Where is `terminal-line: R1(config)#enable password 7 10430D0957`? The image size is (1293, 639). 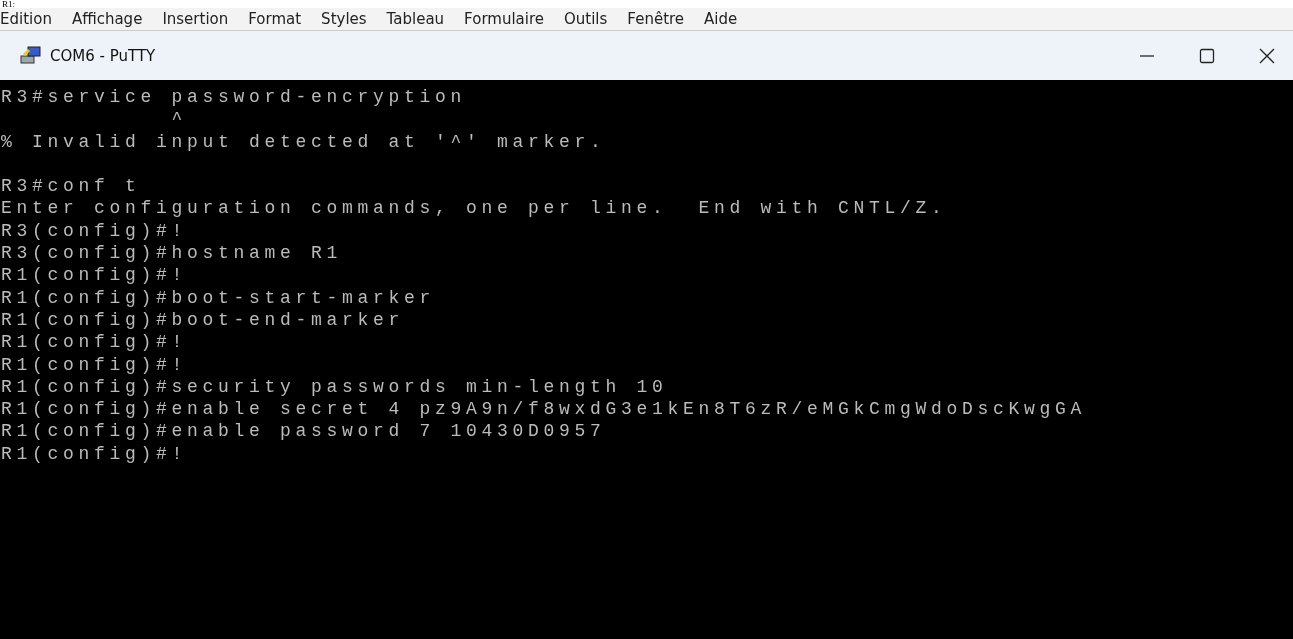 terminal-line: R1(config)#enable password 7 10430D0957 is located at coordinates (303, 431).